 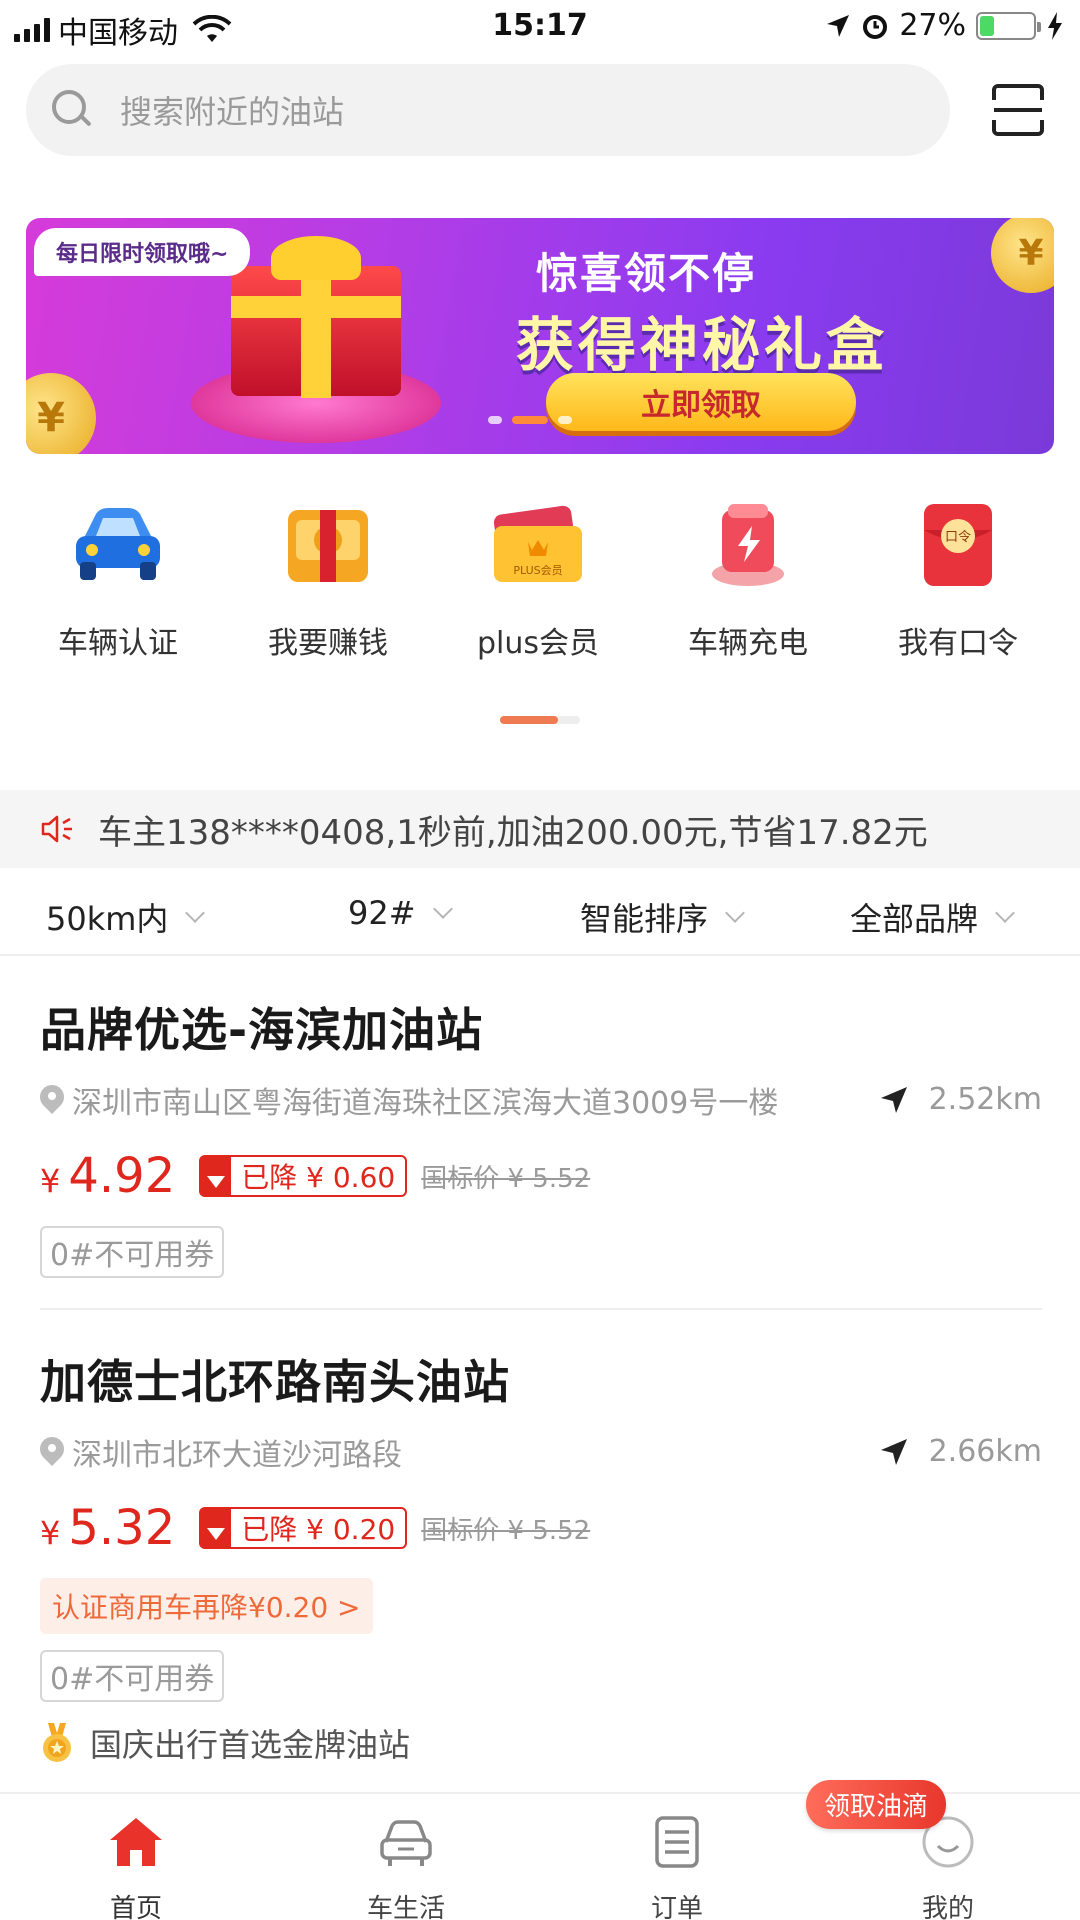 I want to click on price-row: ¥4.92 已降 ¥ 0.60 国标价 ¥ 5.52, so click(x=541, y=1176).